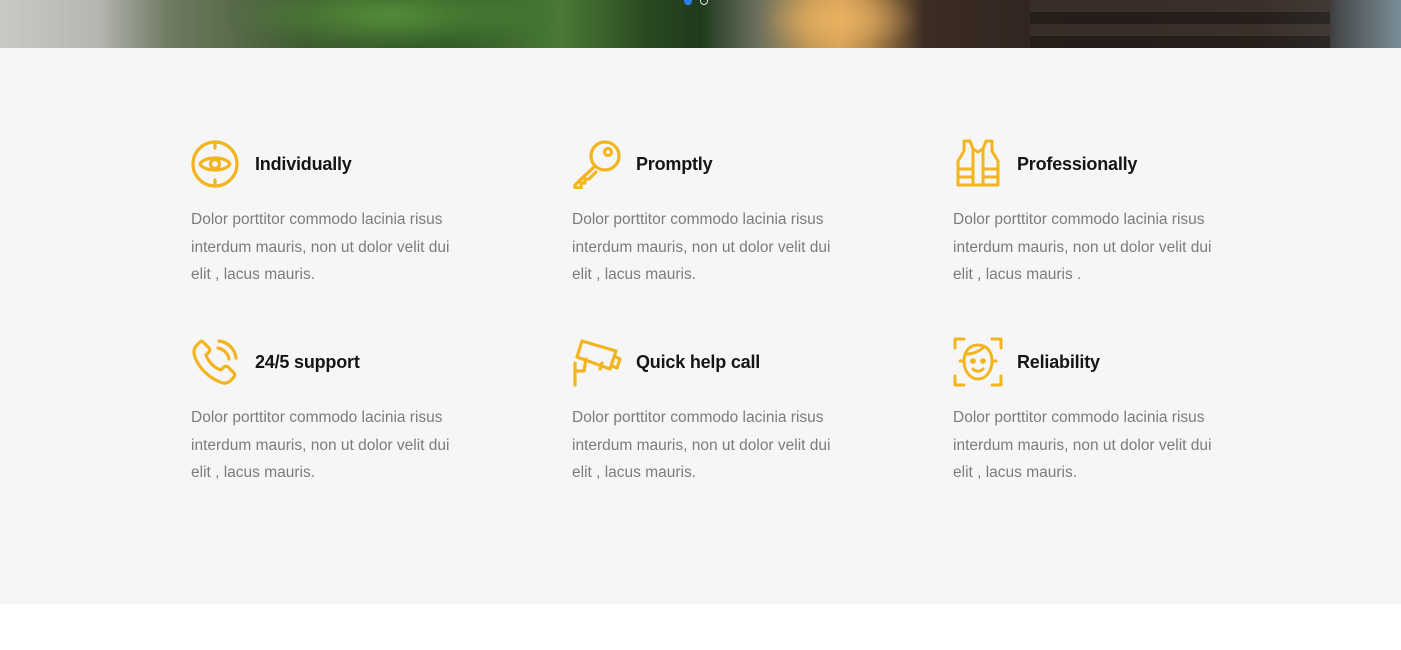  I want to click on feature-title: Promptly, so click(674, 163).